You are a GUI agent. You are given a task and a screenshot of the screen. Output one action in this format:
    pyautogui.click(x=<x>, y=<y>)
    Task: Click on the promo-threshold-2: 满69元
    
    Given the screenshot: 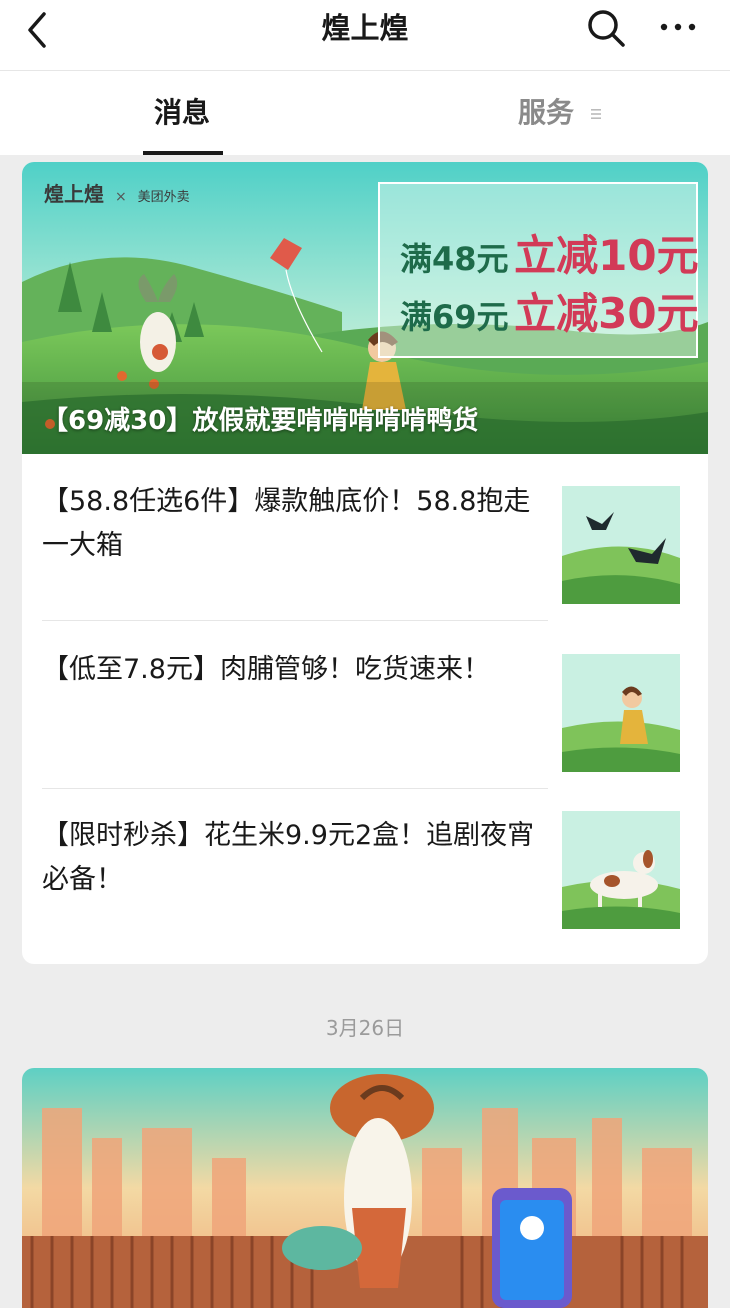 What is the action you would take?
    pyautogui.click(x=454, y=317)
    